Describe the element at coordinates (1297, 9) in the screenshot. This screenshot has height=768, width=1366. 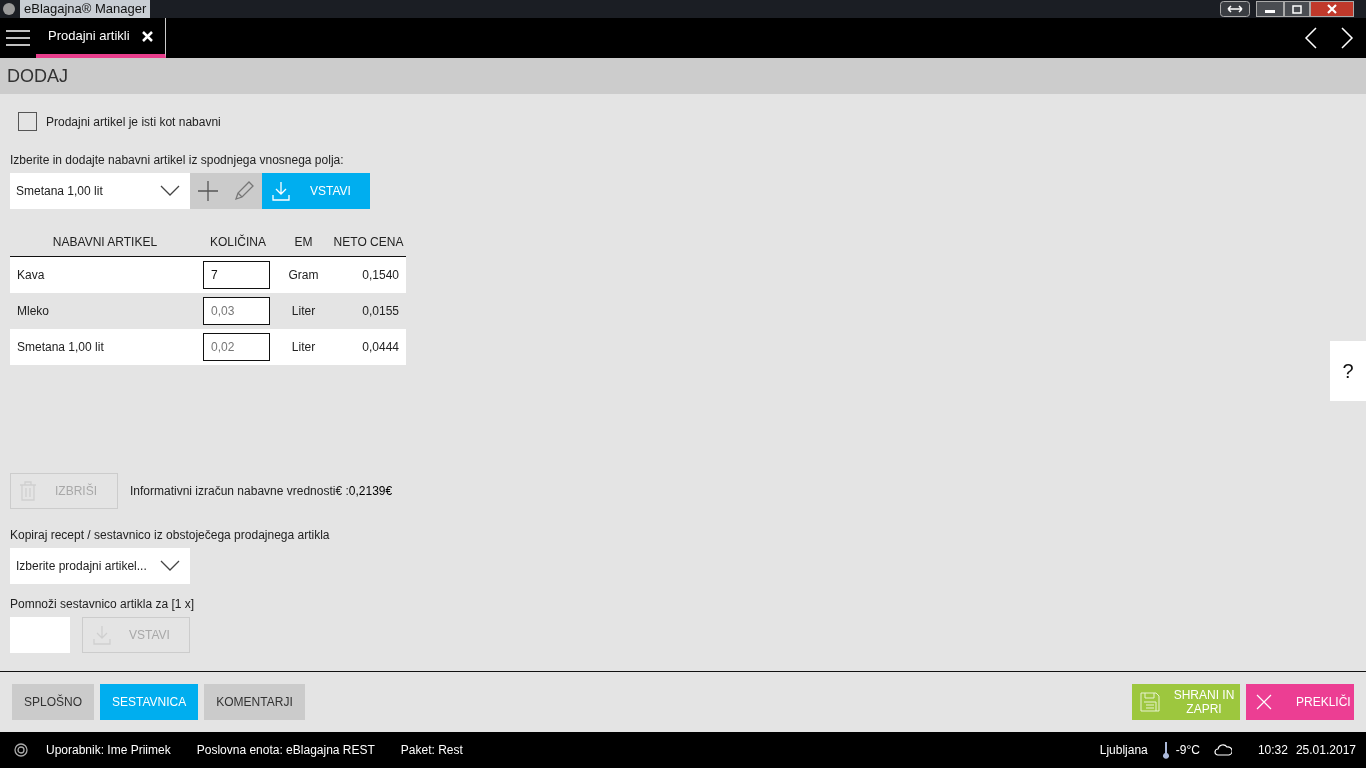
I see `maximize-icon` at that location.